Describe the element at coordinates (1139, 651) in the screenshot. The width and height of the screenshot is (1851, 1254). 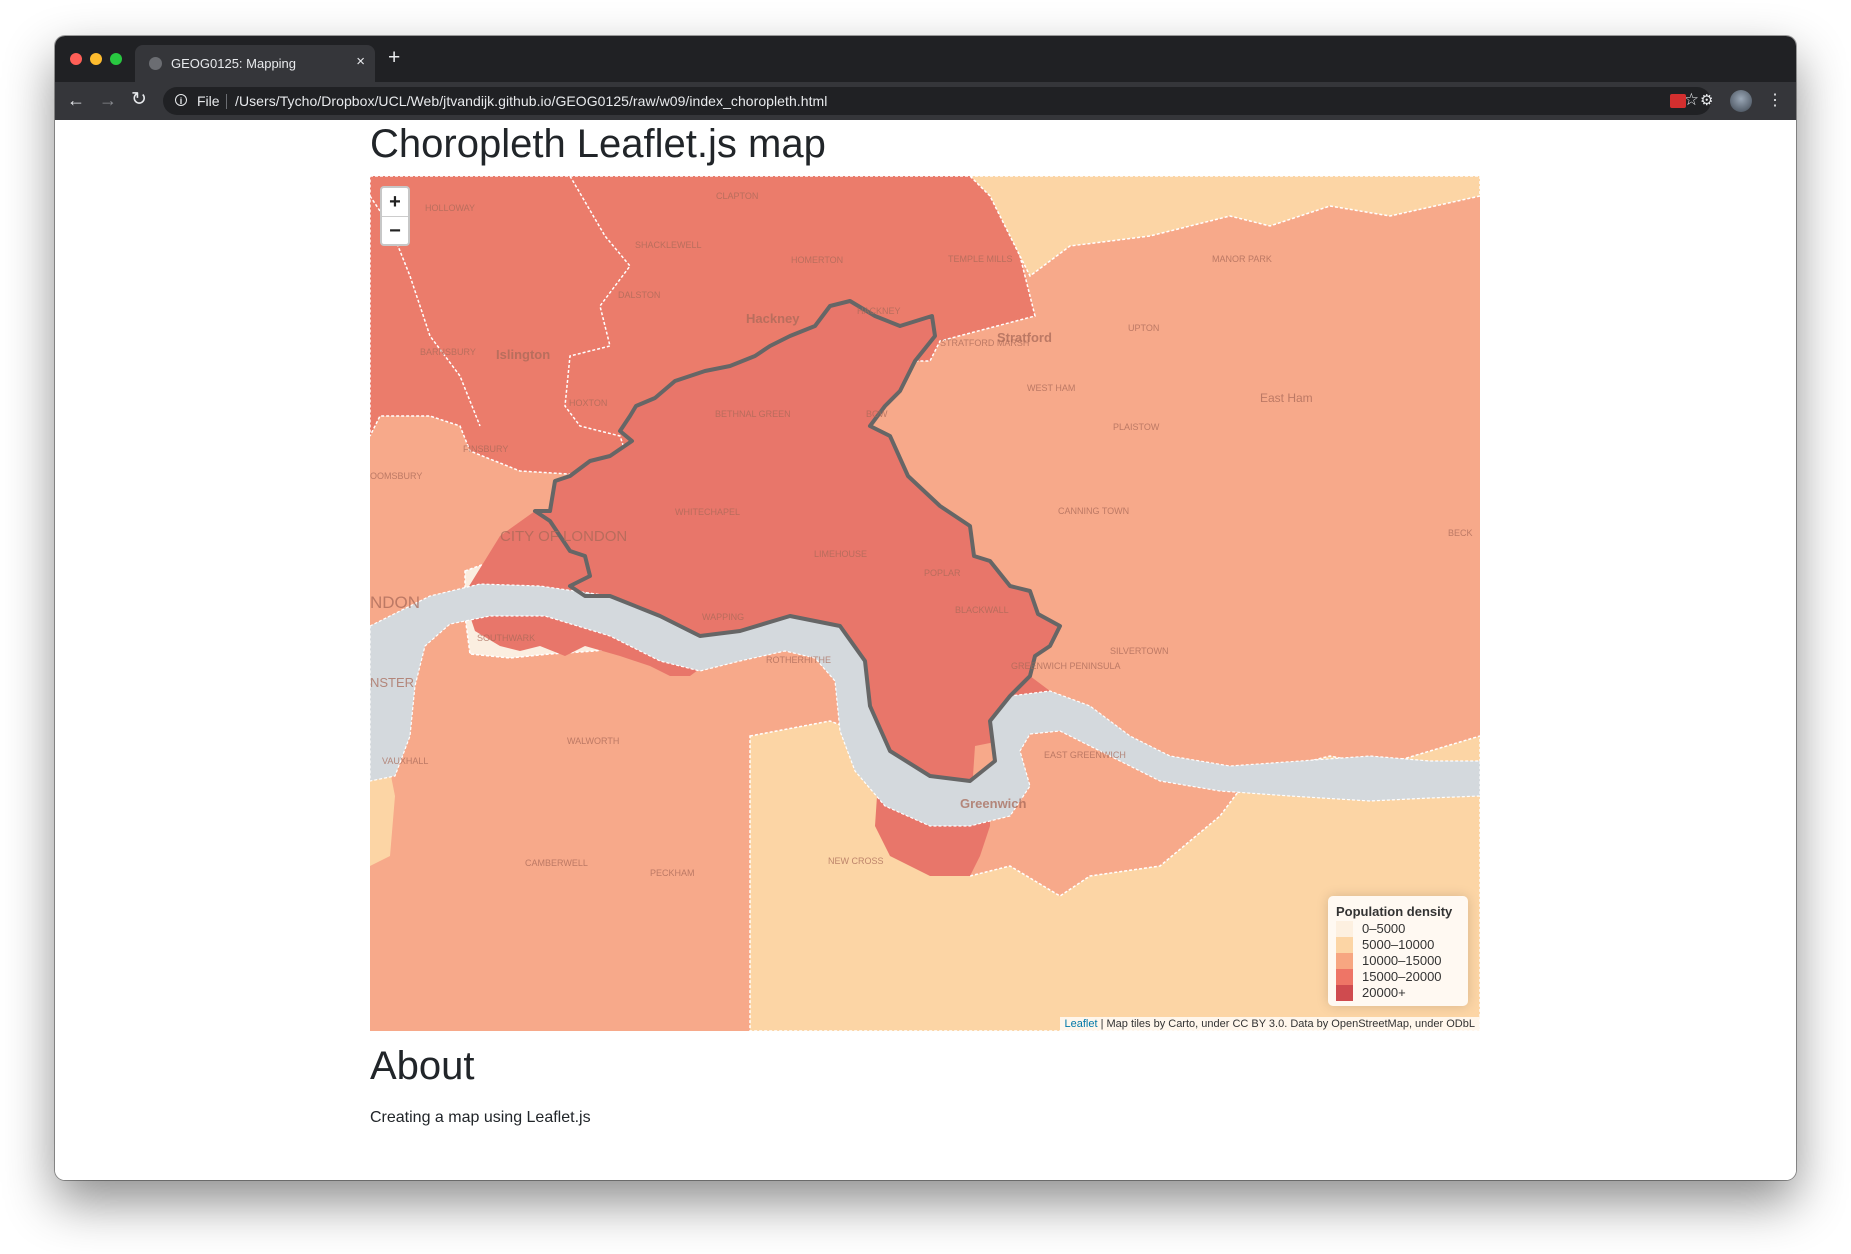
I see `place-label: SILVERTOWN` at that location.